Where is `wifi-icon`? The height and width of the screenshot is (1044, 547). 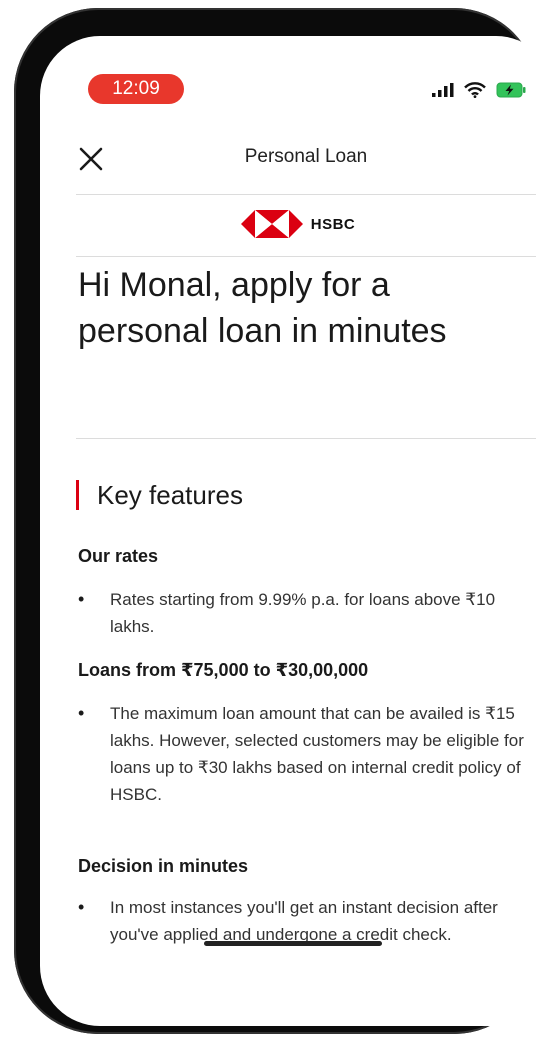 wifi-icon is located at coordinates (475, 90).